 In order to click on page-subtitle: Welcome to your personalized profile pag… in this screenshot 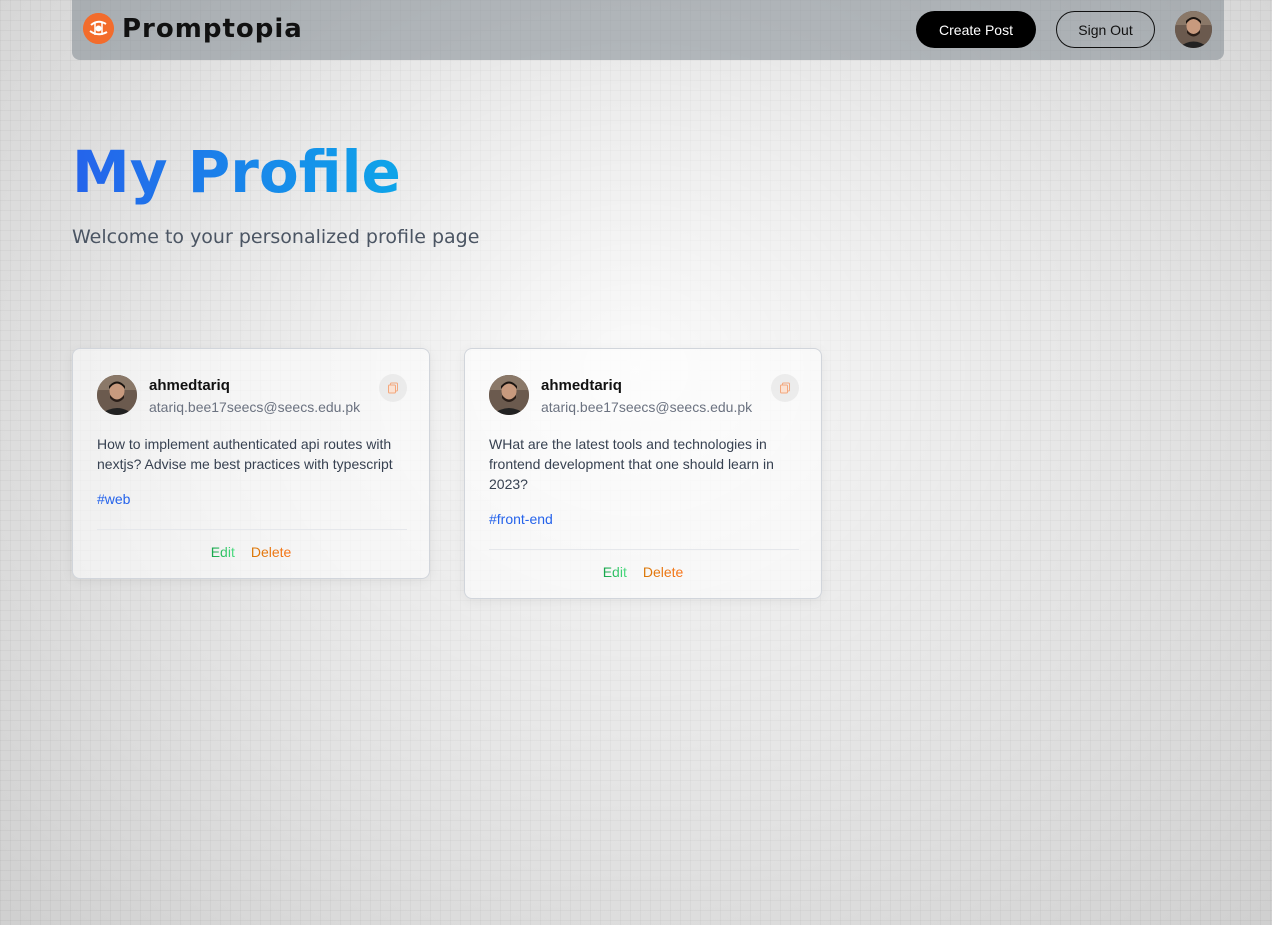, I will do `click(276, 237)`.